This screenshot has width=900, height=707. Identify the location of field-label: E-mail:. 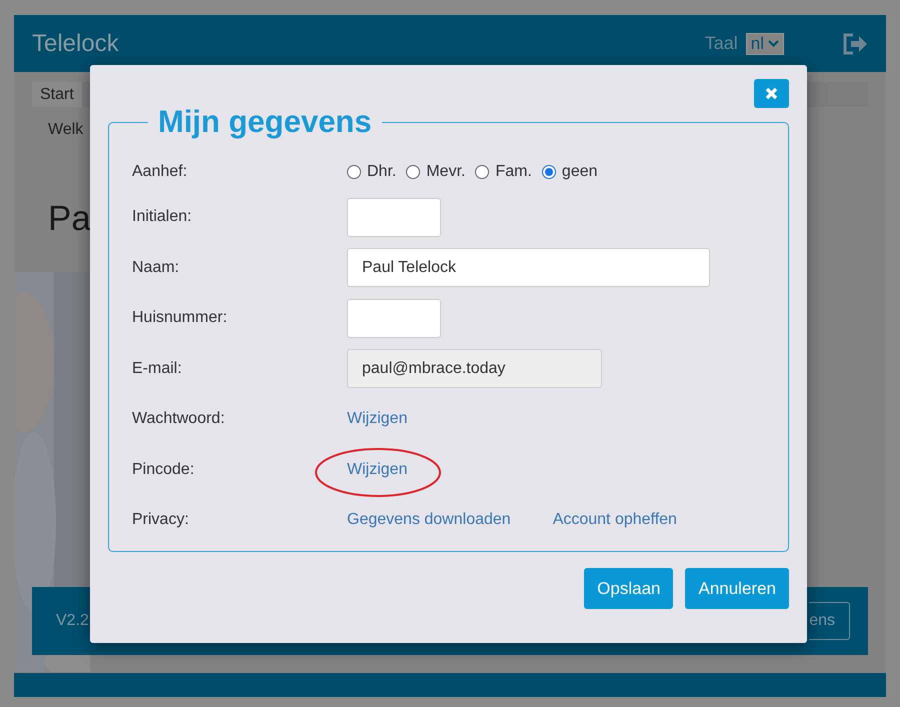
(157, 369).